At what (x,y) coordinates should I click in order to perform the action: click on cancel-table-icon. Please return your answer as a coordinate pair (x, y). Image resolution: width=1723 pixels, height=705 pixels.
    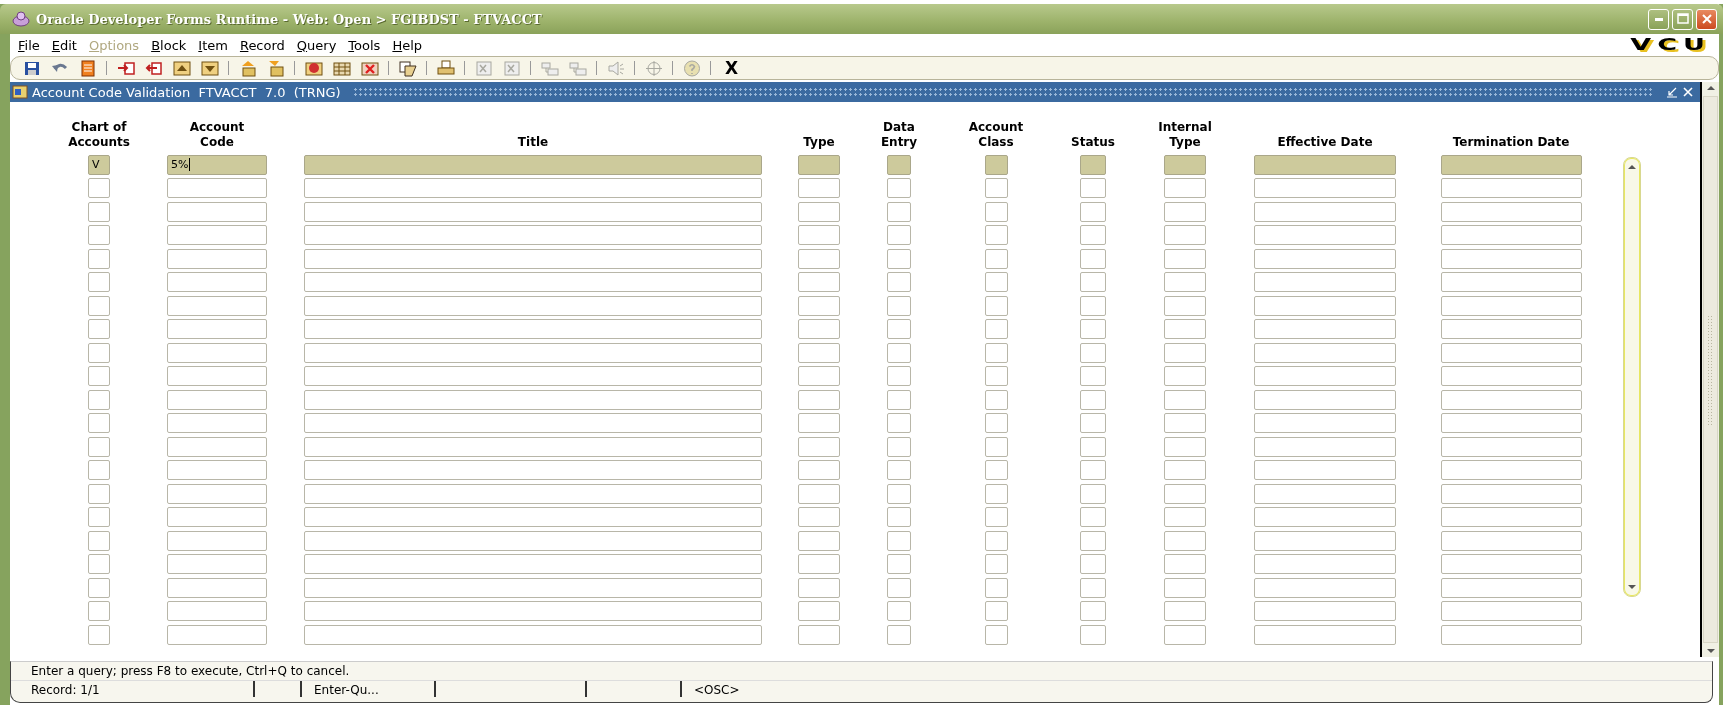
    Looking at the image, I should click on (370, 68).